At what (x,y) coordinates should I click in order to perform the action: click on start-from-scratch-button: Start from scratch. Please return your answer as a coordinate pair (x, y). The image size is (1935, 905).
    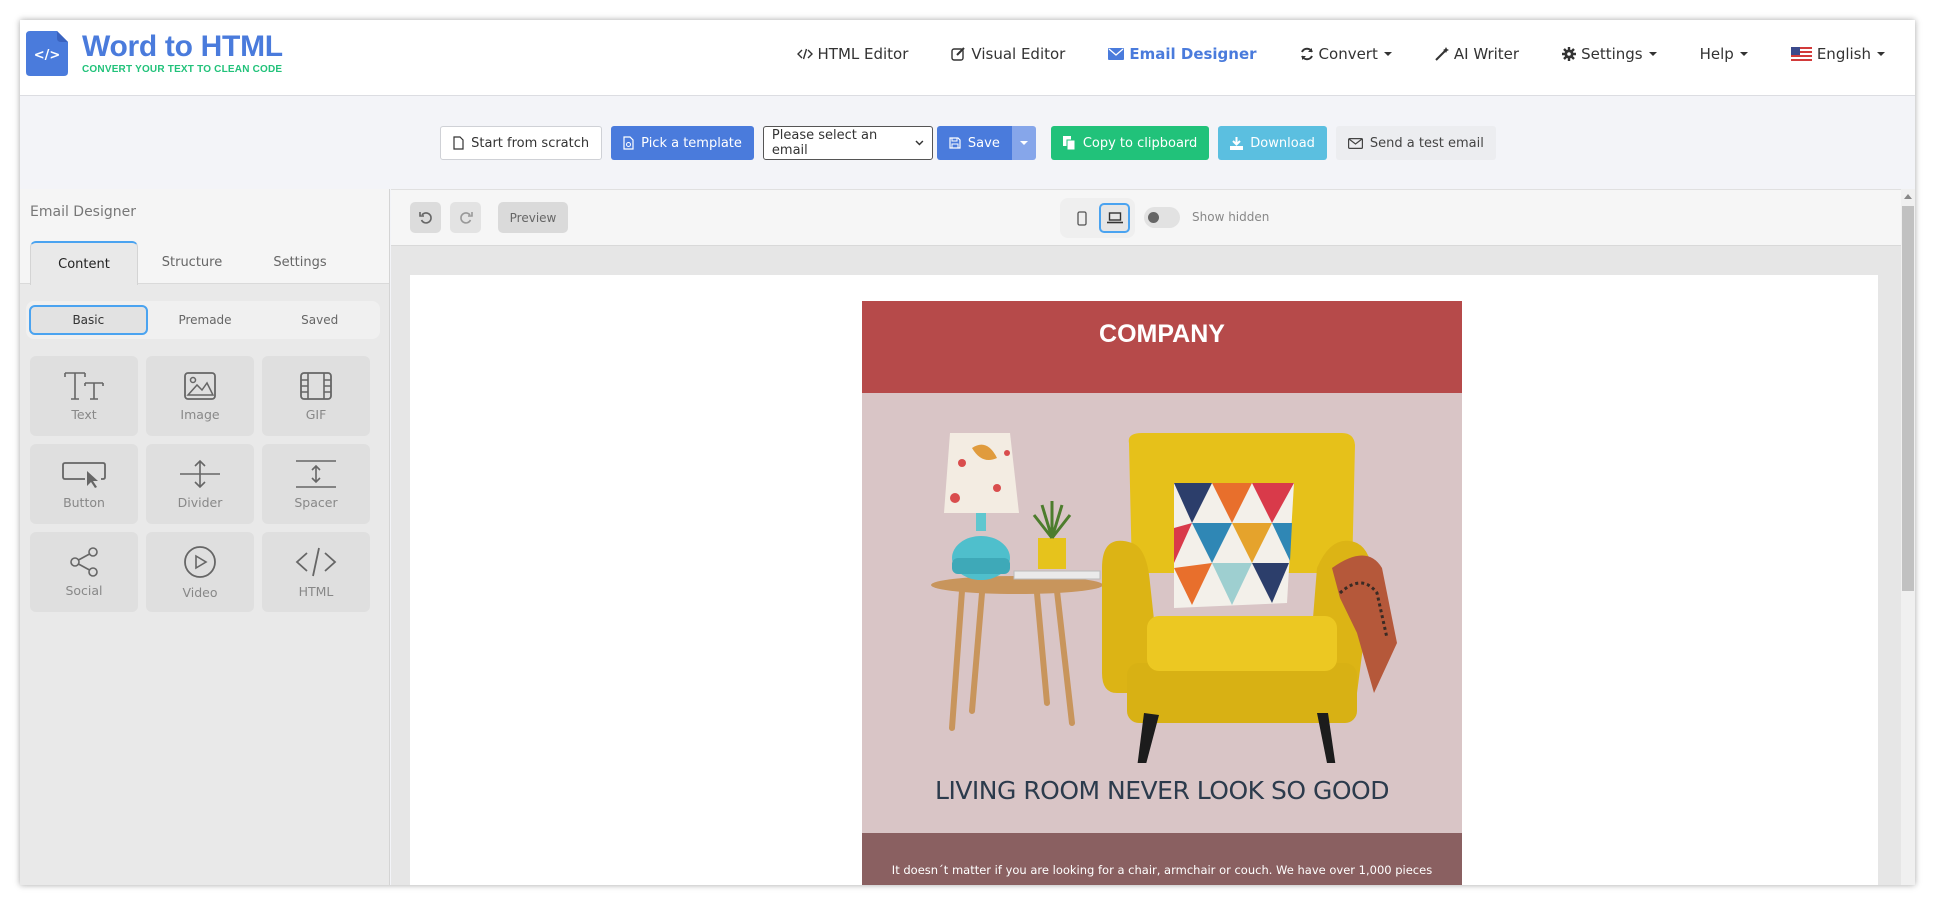
    Looking at the image, I should click on (521, 143).